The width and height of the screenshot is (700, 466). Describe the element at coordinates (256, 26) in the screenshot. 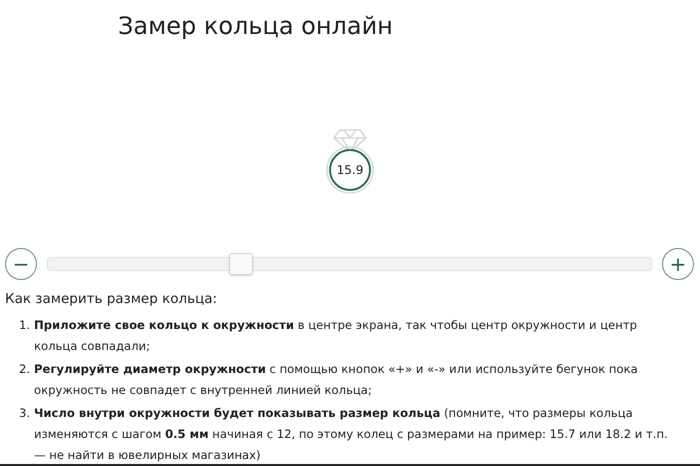

I see `page-title: Замер кольца онлайн` at that location.